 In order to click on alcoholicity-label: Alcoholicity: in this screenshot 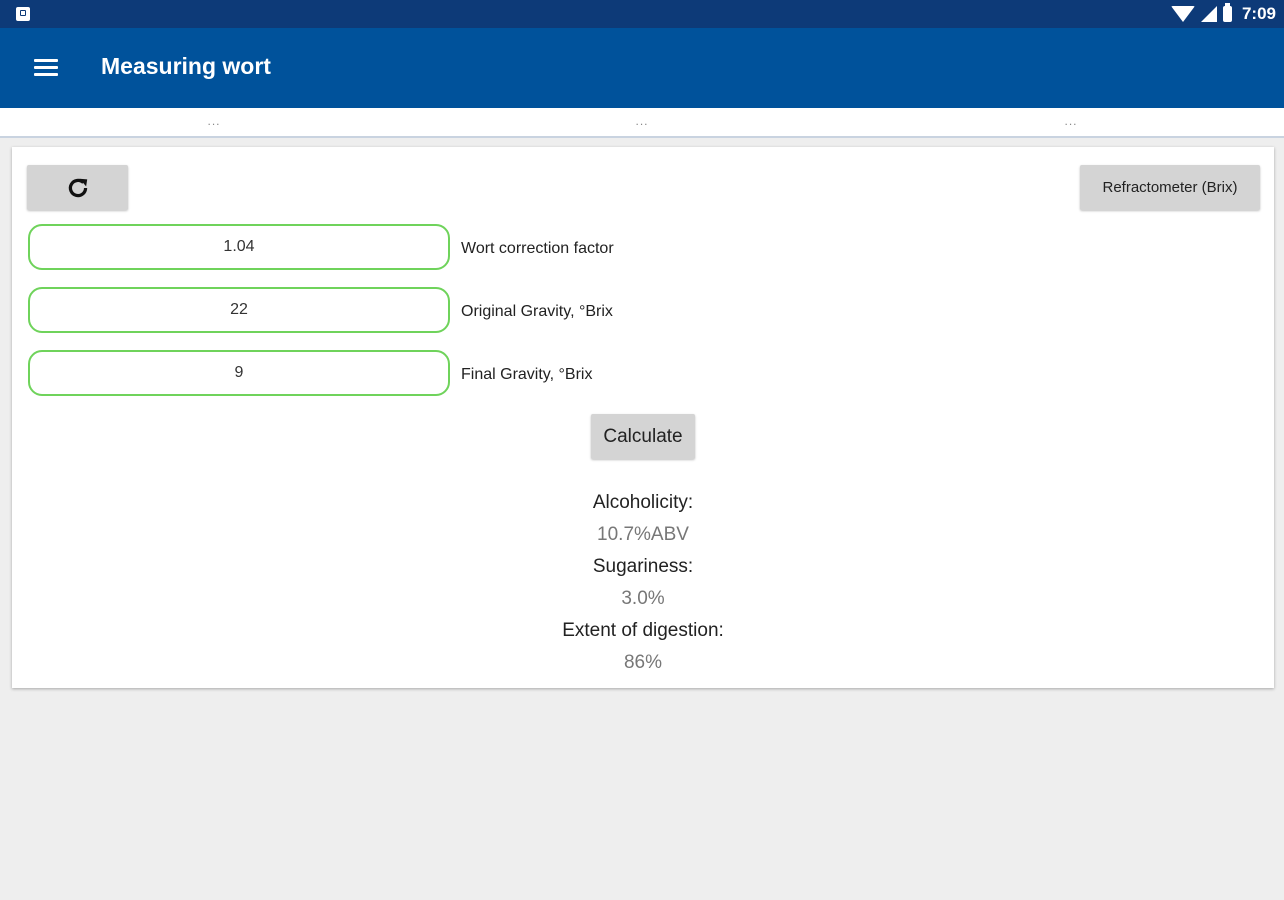, I will do `click(643, 502)`.